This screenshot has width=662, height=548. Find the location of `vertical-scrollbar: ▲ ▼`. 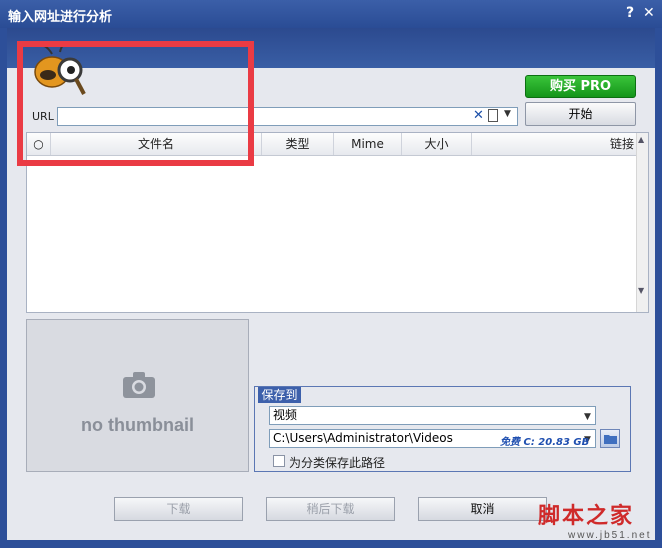

vertical-scrollbar: ▲ ▼ is located at coordinates (642, 222).